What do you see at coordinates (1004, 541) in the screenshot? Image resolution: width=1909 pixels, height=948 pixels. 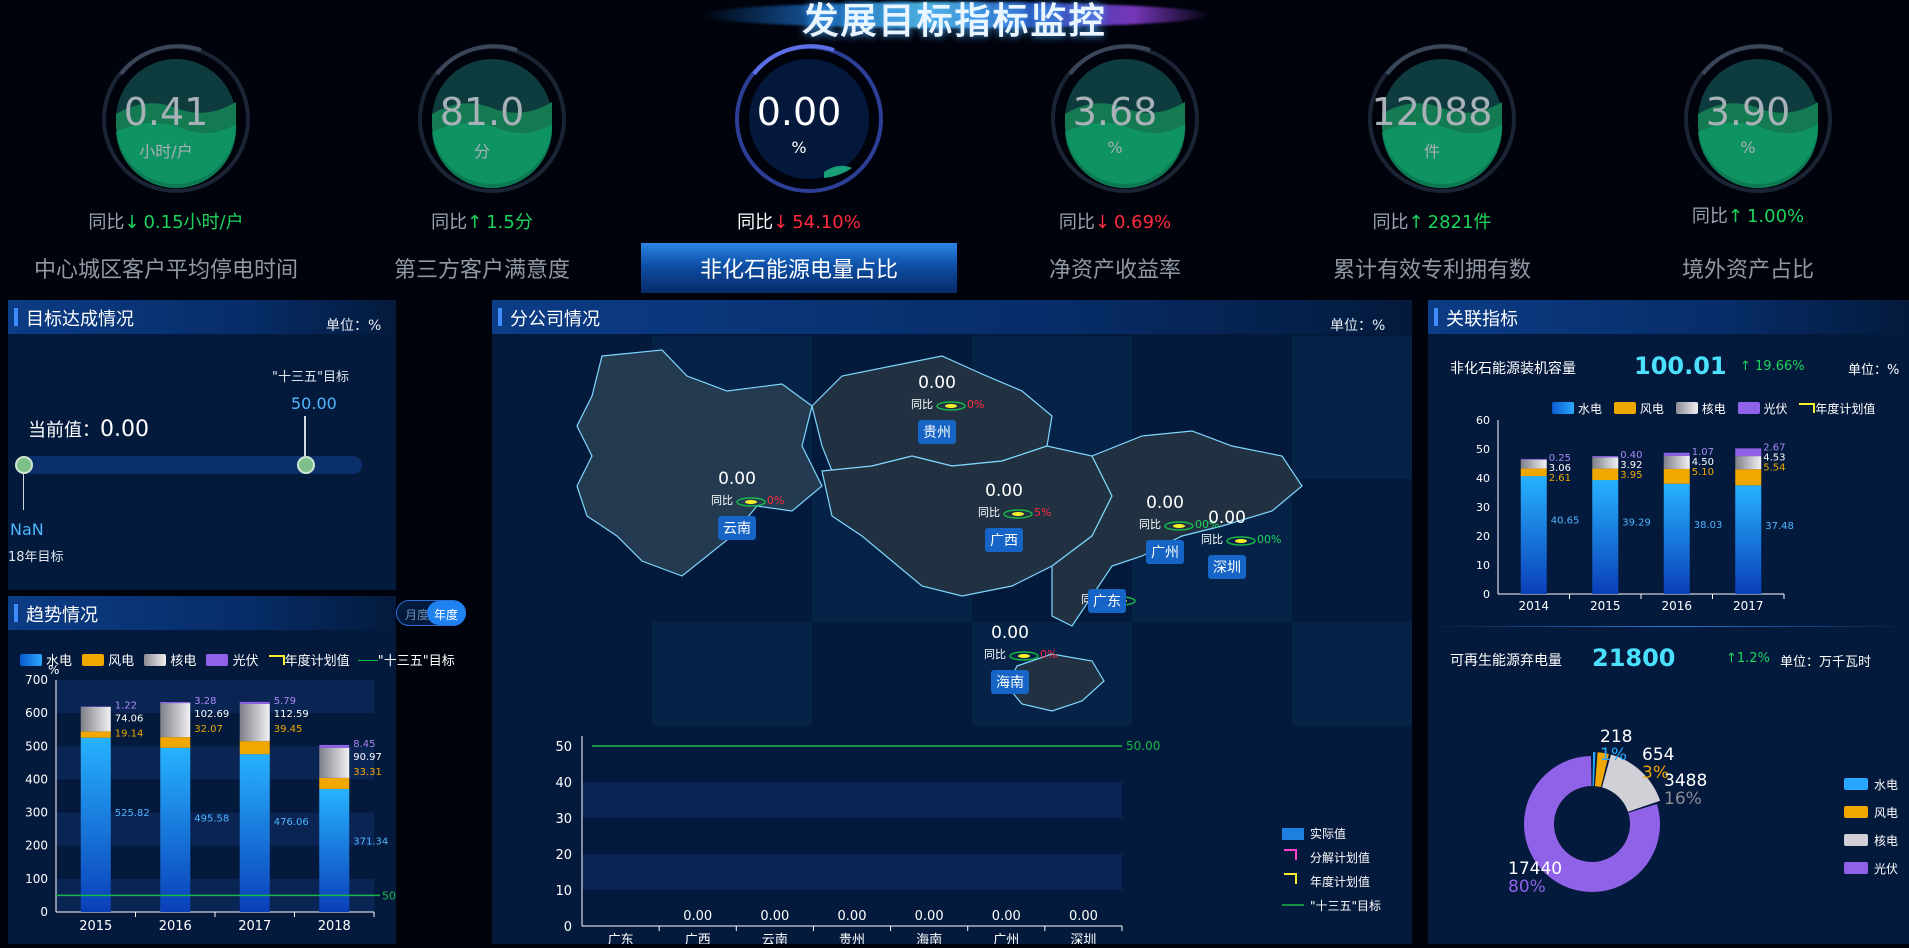 I see `region-name: 广西` at bounding box center [1004, 541].